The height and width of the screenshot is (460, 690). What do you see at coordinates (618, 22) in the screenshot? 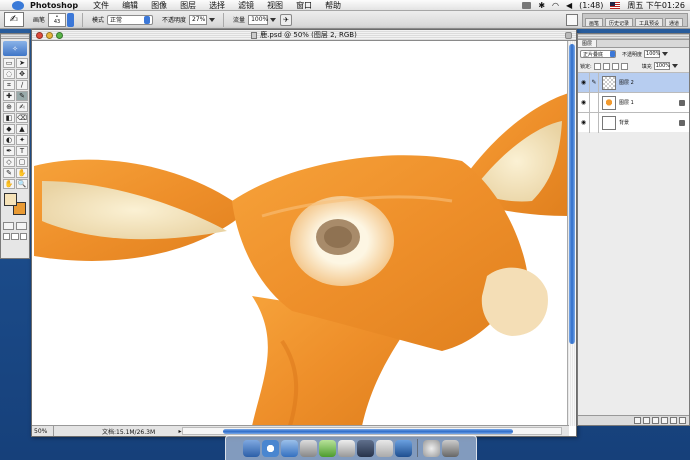
I see `well-tab-history: 历史记录` at bounding box center [618, 22].